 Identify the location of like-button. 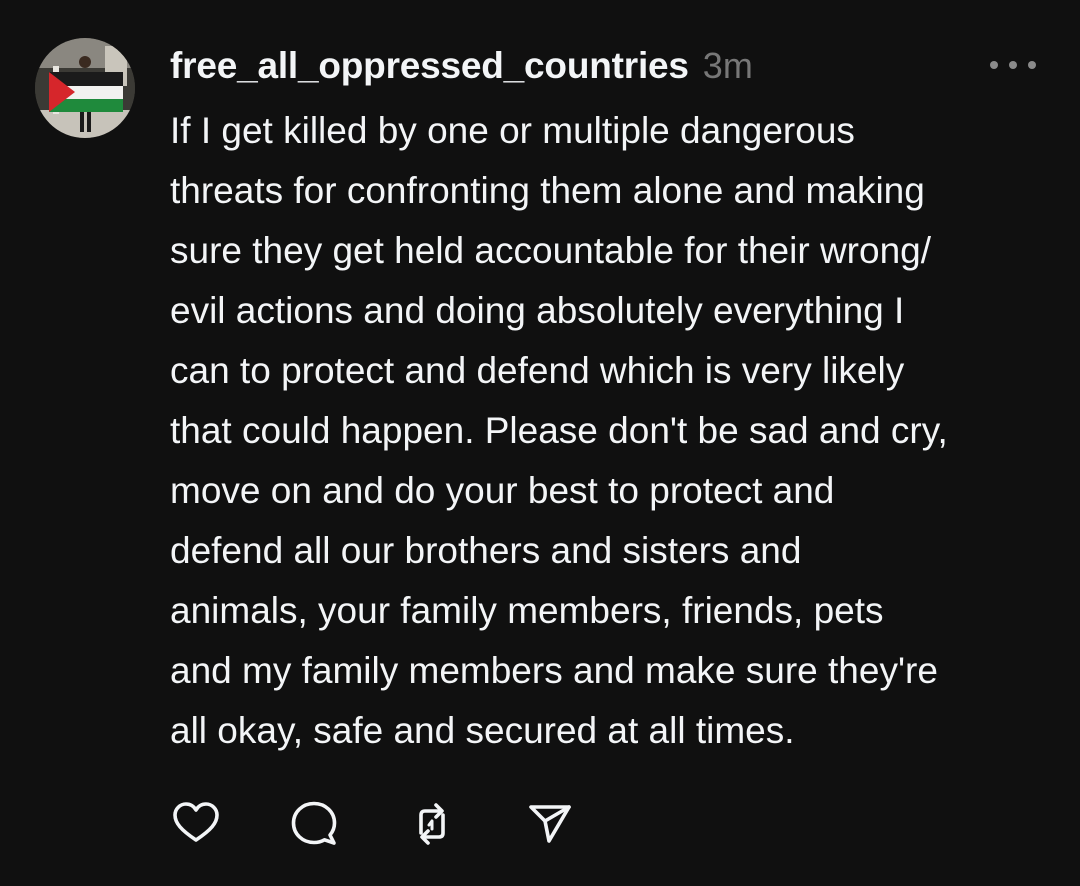
(196, 824).